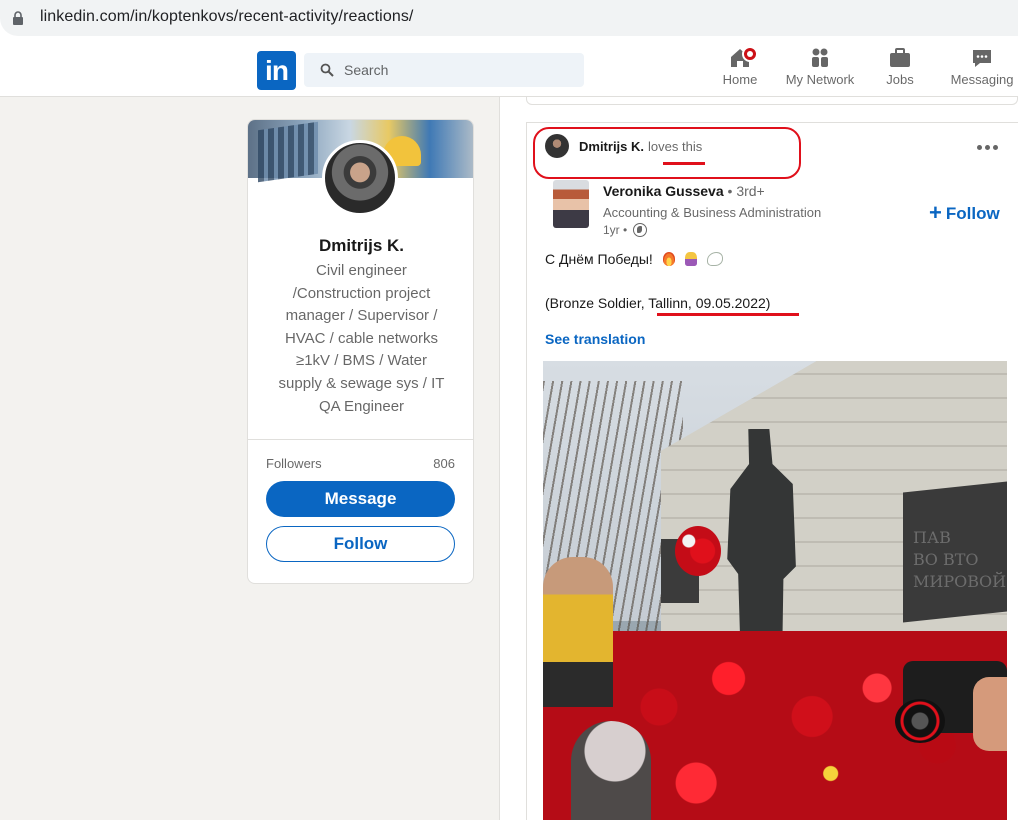 The image size is (1018, 820). I want to click on image-bouquet, so click(698, 551).